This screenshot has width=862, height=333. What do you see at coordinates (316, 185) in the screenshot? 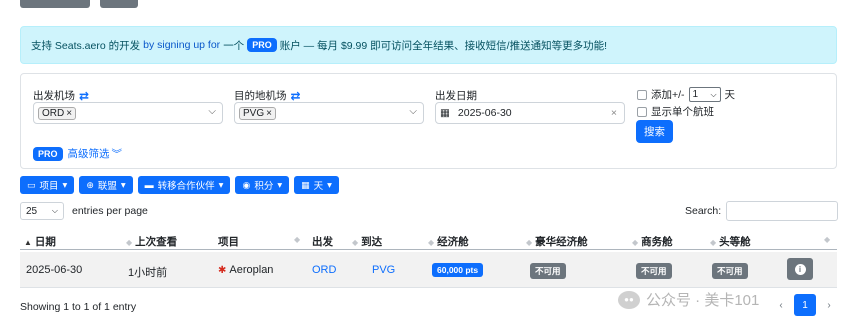
I see `filter-days-button: ▦ 天 ▾` at bounding box center [316, 185].